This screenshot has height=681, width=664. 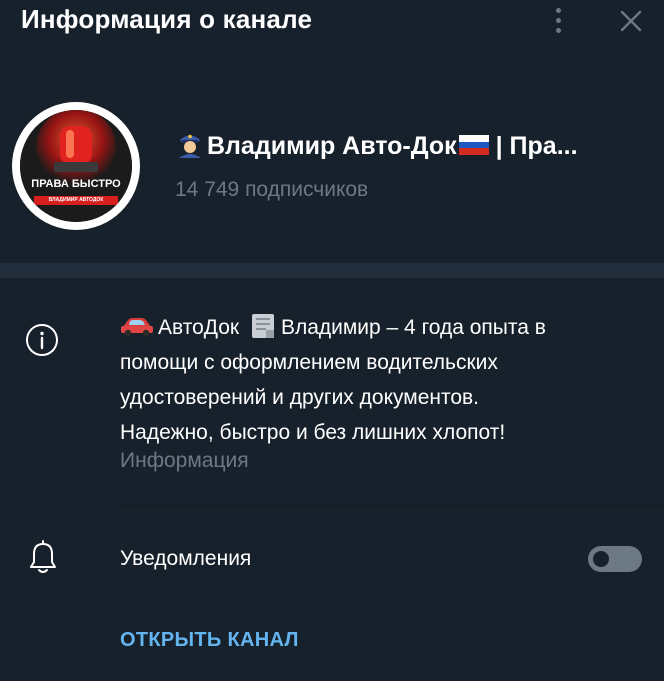 I want to click on description-line-4: Надежно, быстро и без лишних хлопот!, so click(x=313, y=432).